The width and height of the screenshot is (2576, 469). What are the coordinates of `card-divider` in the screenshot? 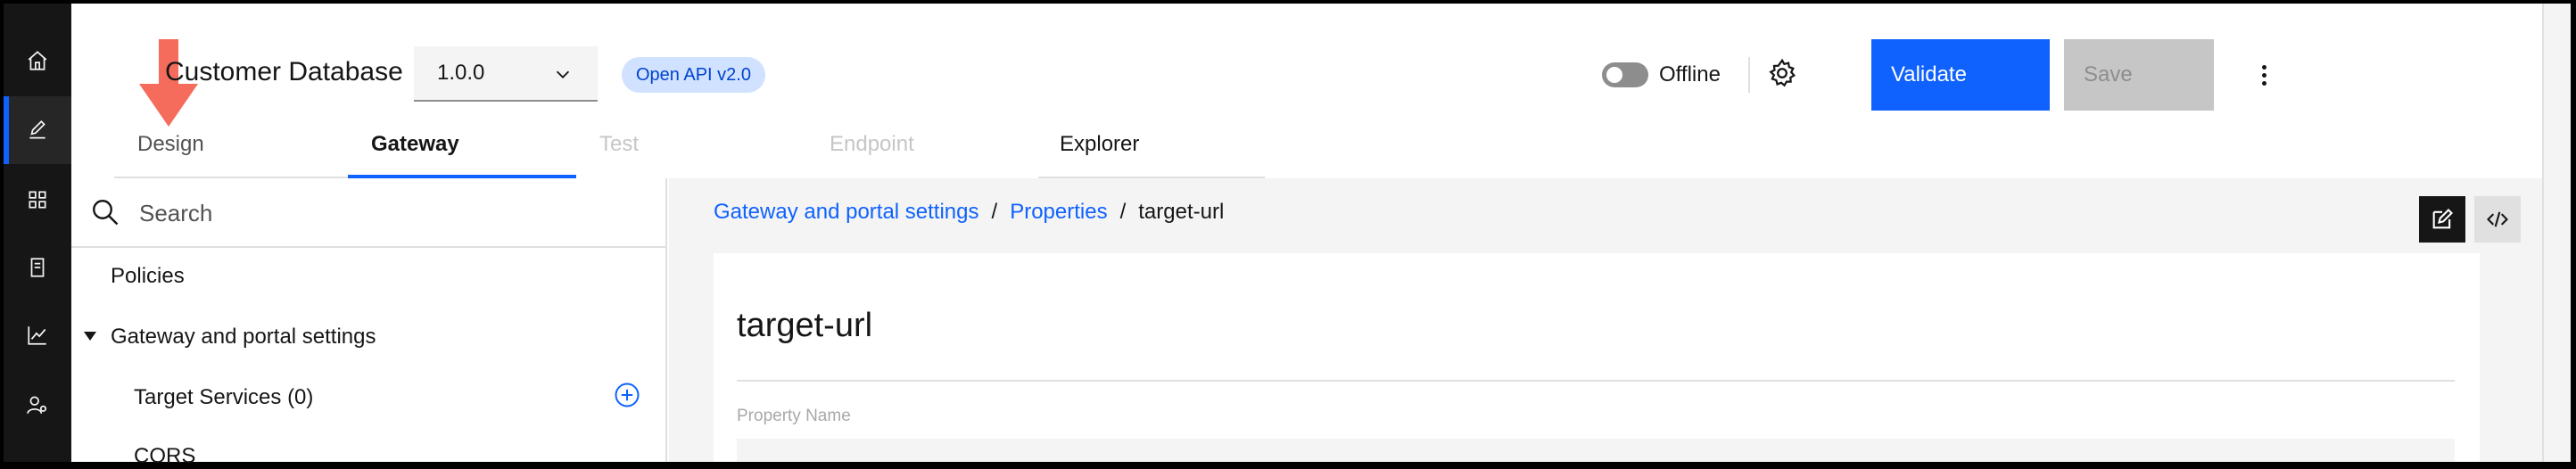 It's located at (1596, 381).